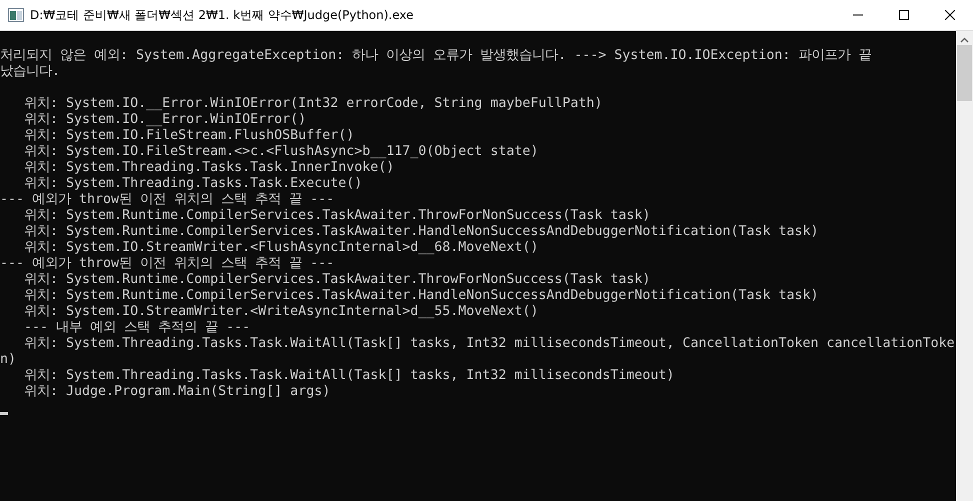 This screenshot has width=973, height=501. I want to click on scrollbar, so click(964, 266).